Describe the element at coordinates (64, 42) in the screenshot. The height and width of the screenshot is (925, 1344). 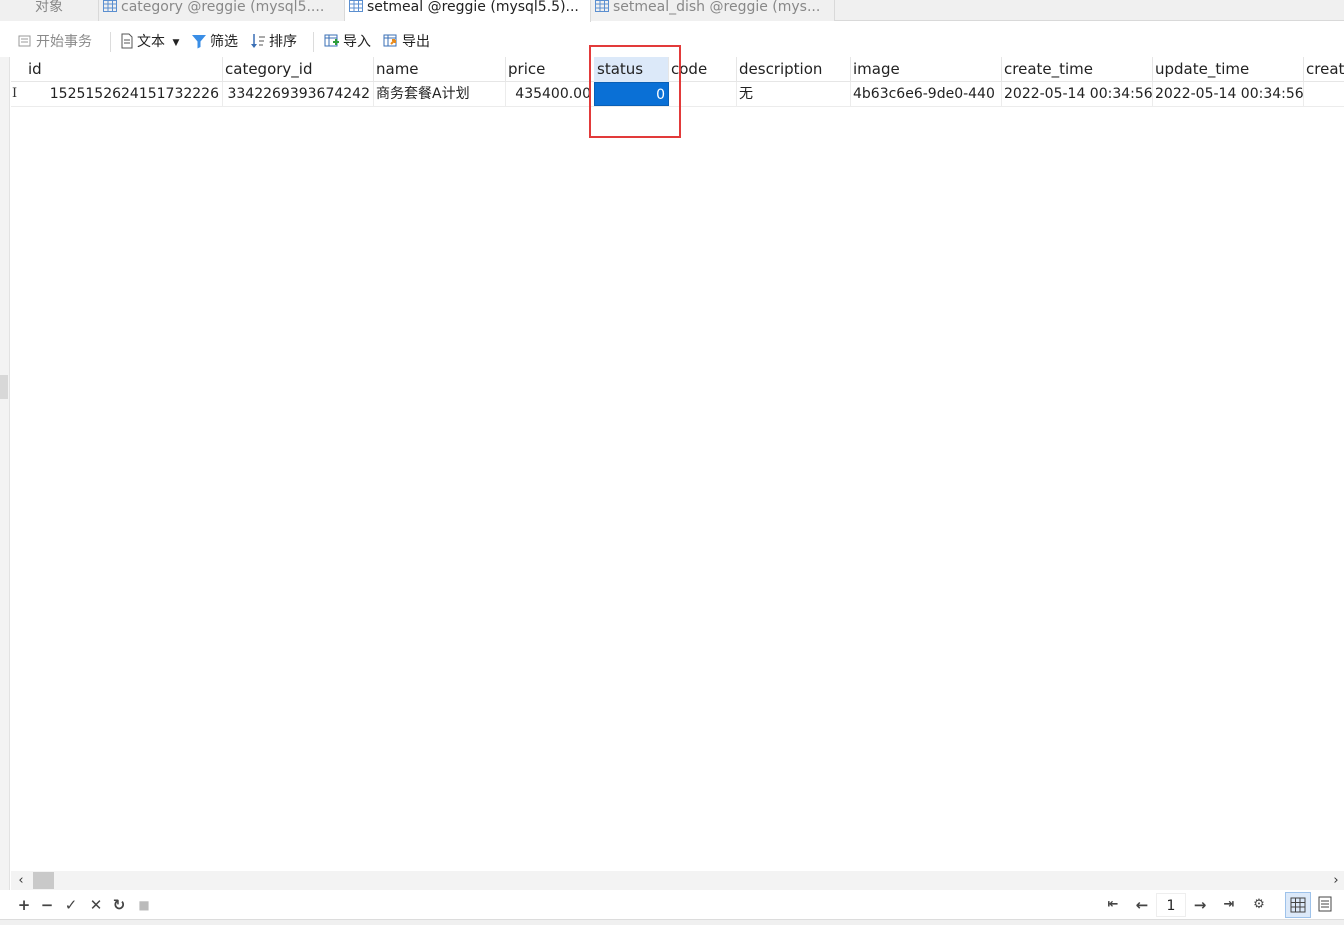
I see `begin-transaction-label: 开始事务` at that location.